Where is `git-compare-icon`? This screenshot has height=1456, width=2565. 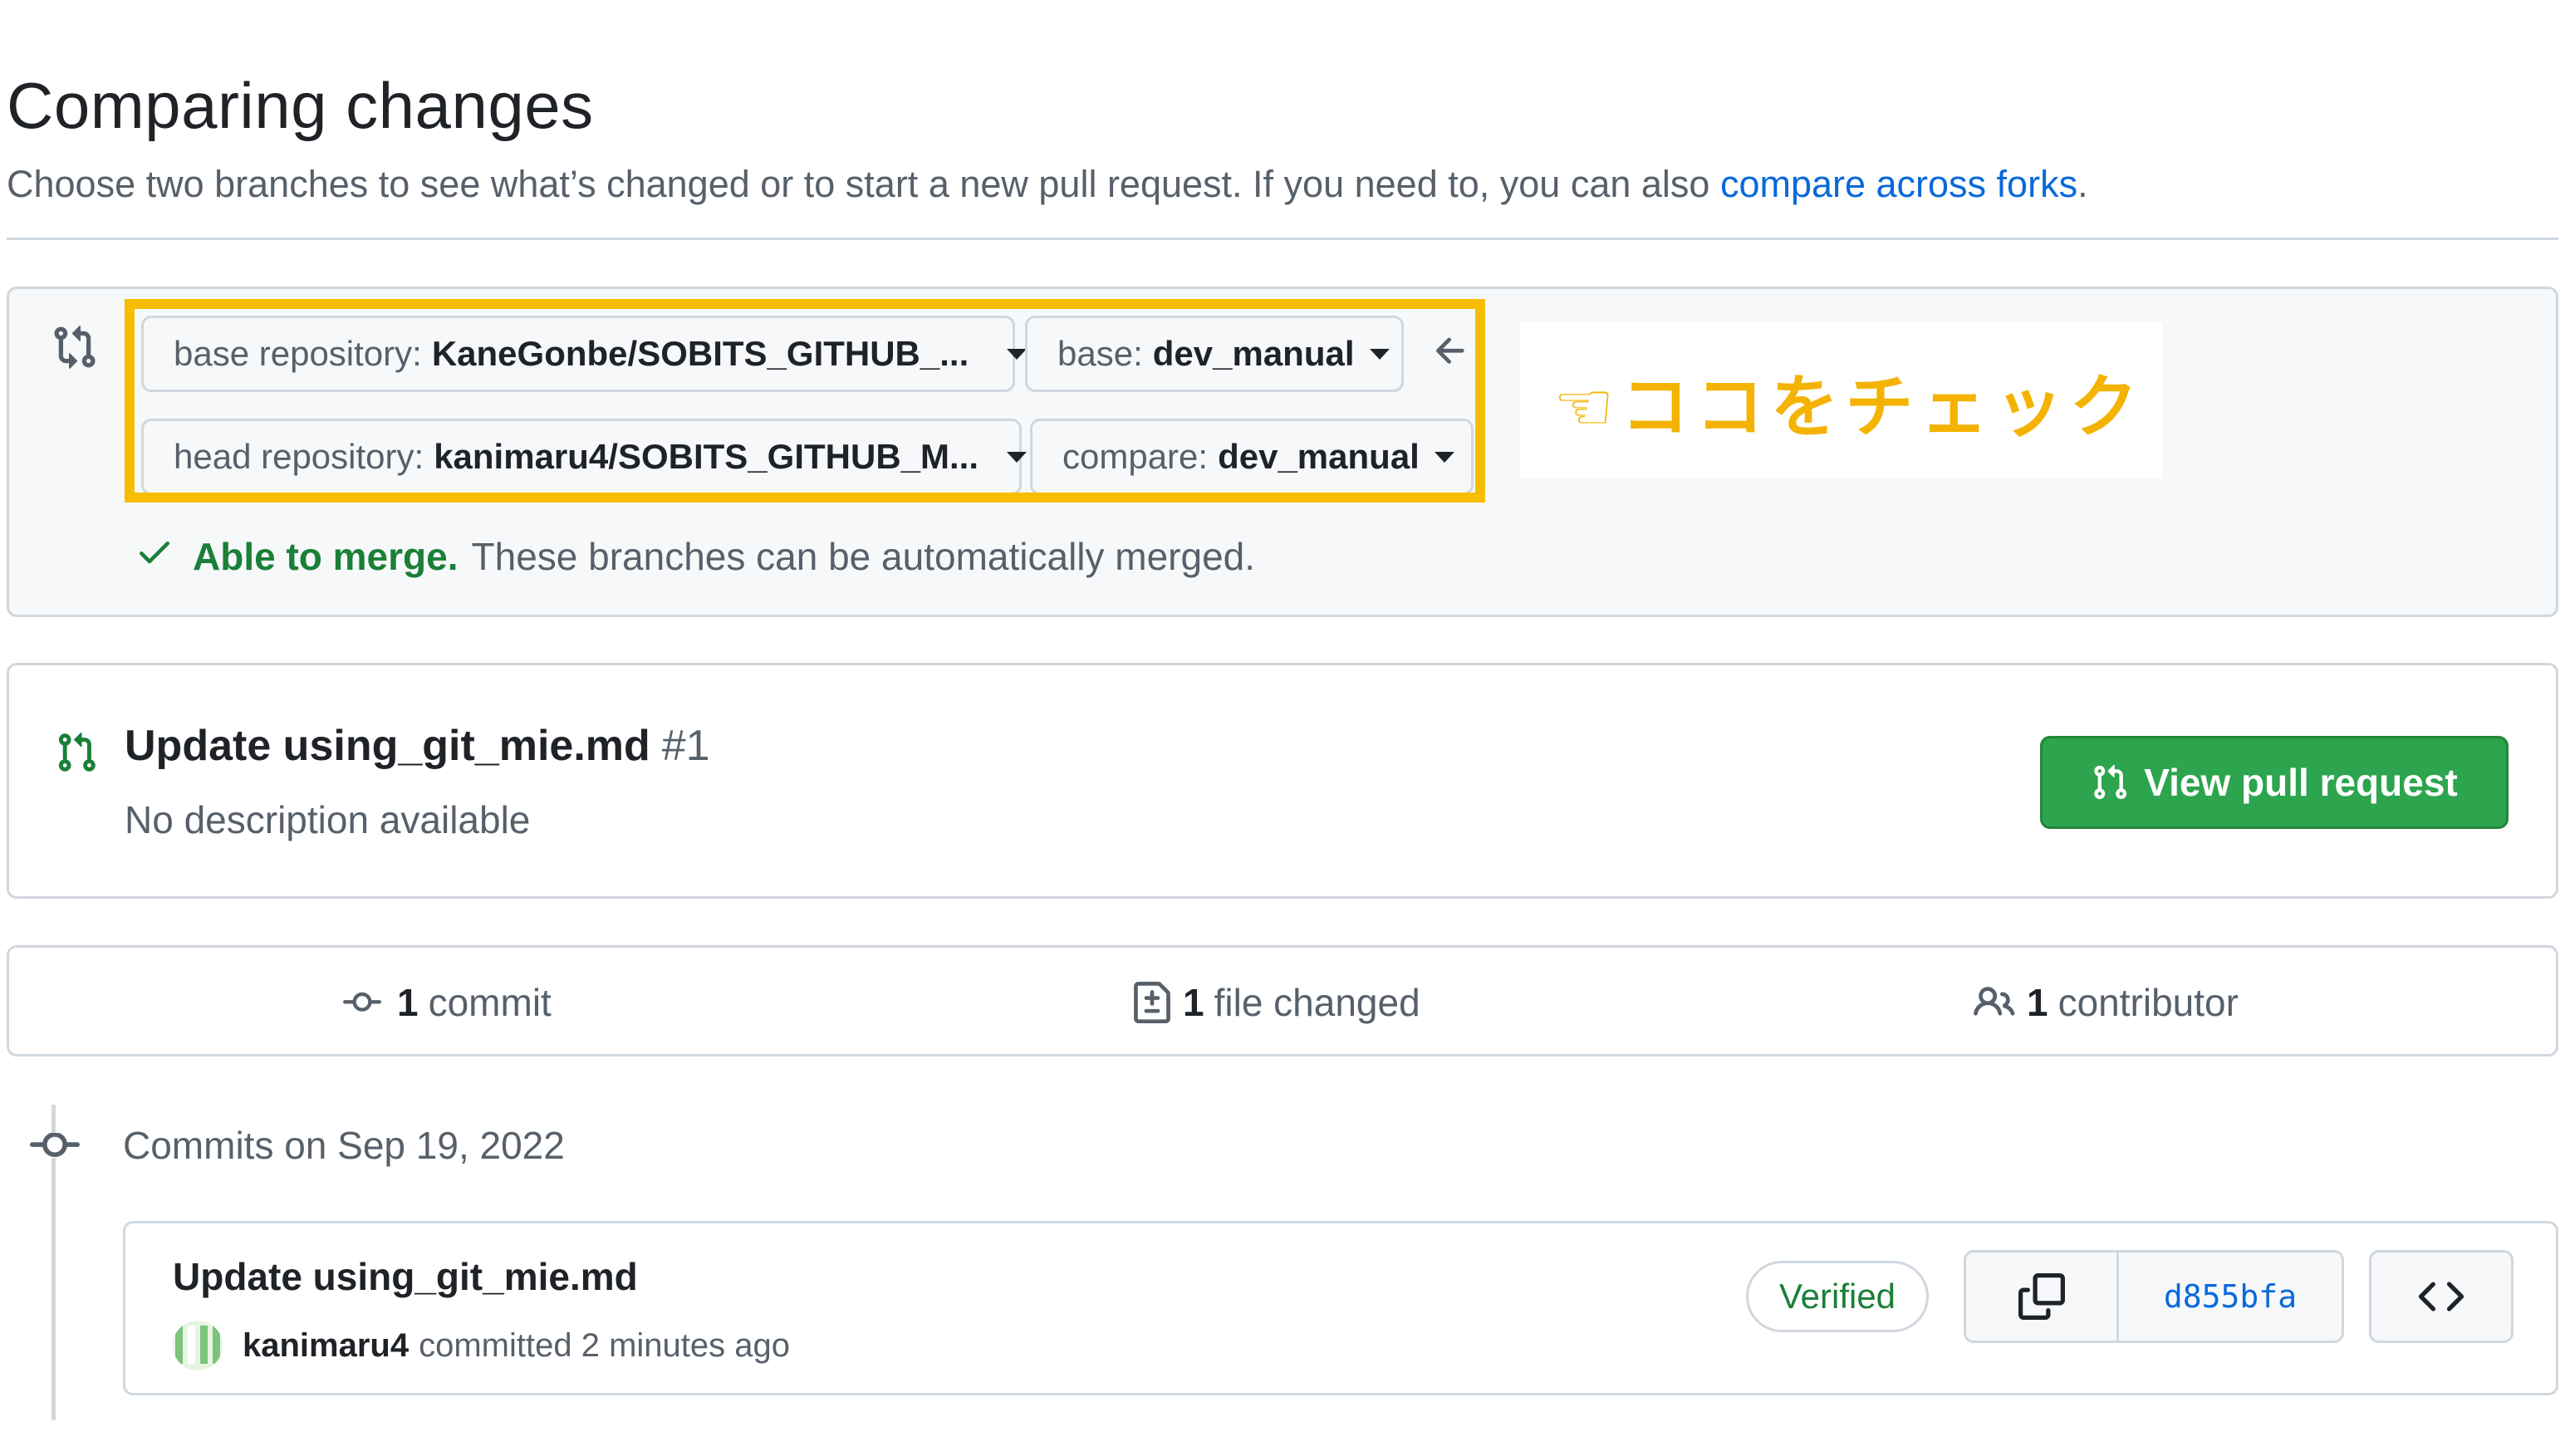
git-compare-icon is located at coordinates (74, 349).